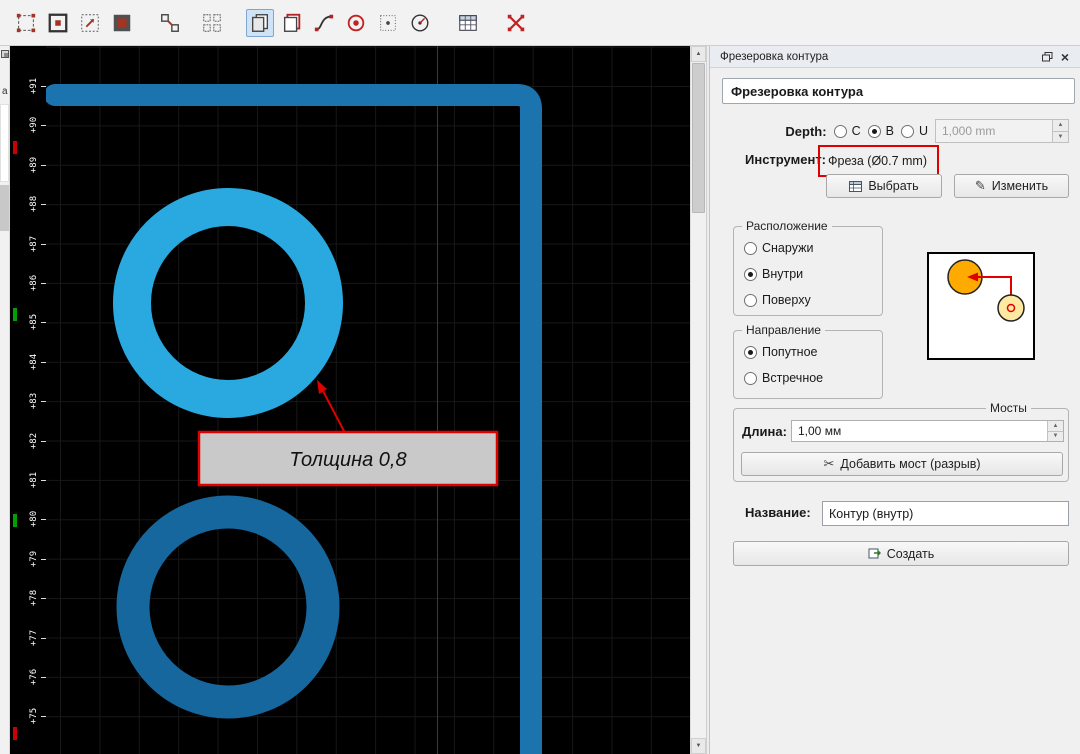  What do you see at coordinates (895, 57) in the screenshot?
I see `panel-title-bar: Фрезеровка контура ×` at bounding box center [895, 57].